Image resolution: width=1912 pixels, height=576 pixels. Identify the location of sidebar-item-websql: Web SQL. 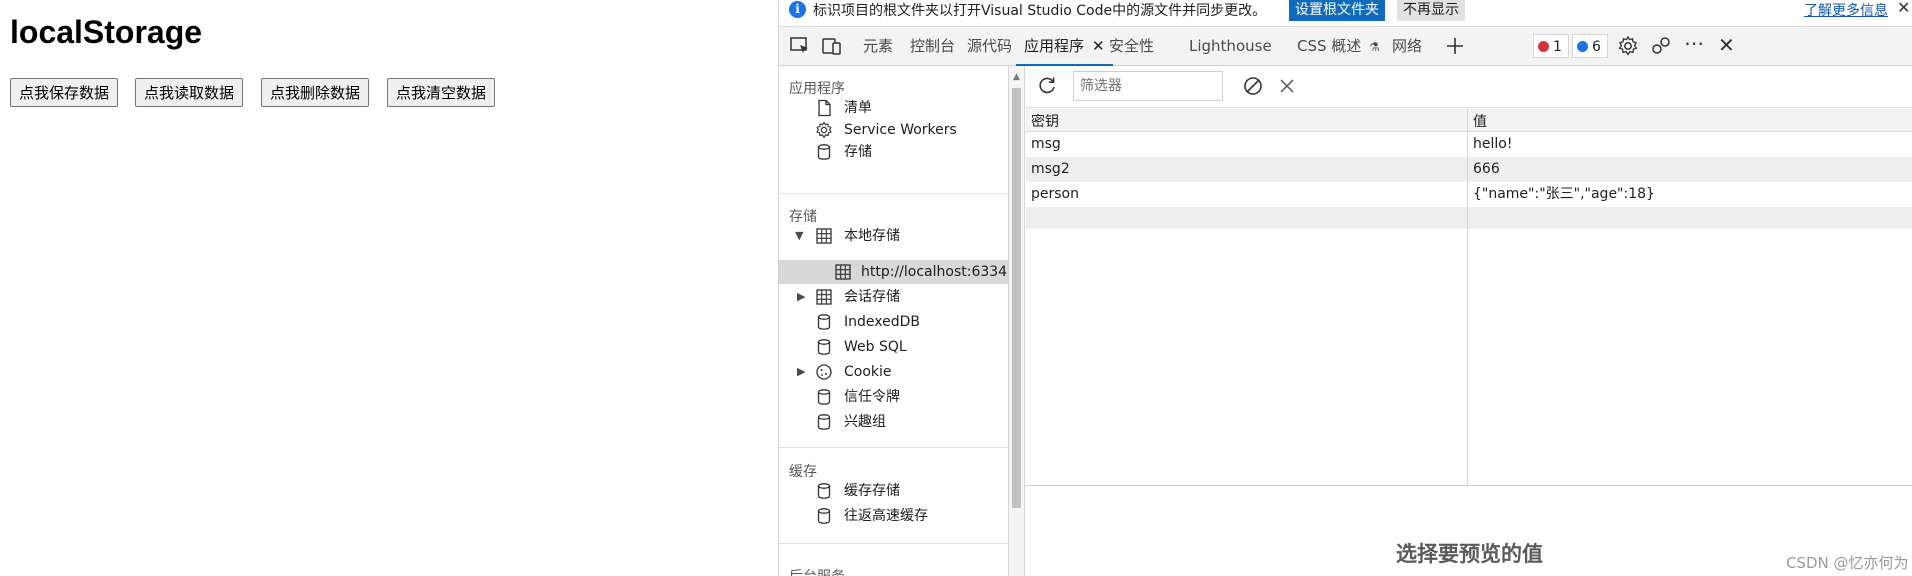
(893, 347).